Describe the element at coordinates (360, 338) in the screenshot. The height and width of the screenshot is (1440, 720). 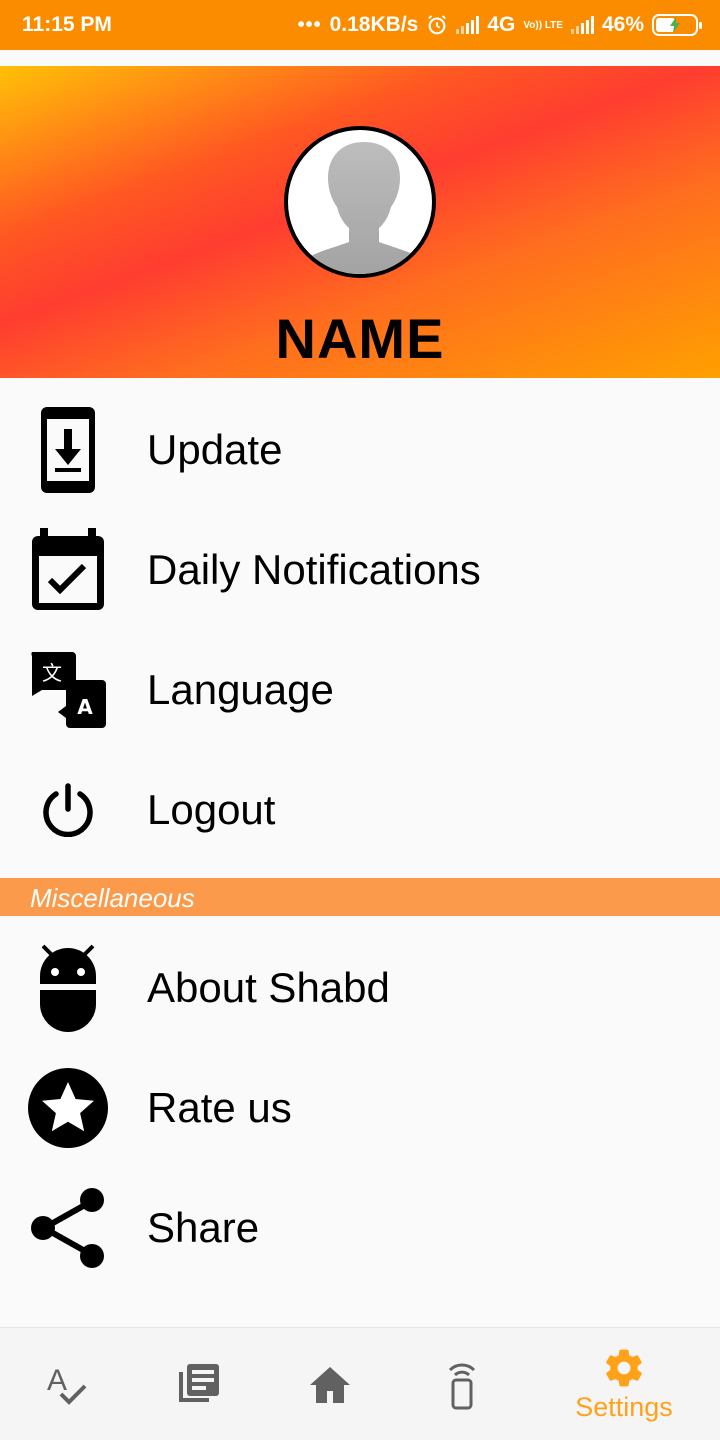
I see `profile-name: NAME` at that location.